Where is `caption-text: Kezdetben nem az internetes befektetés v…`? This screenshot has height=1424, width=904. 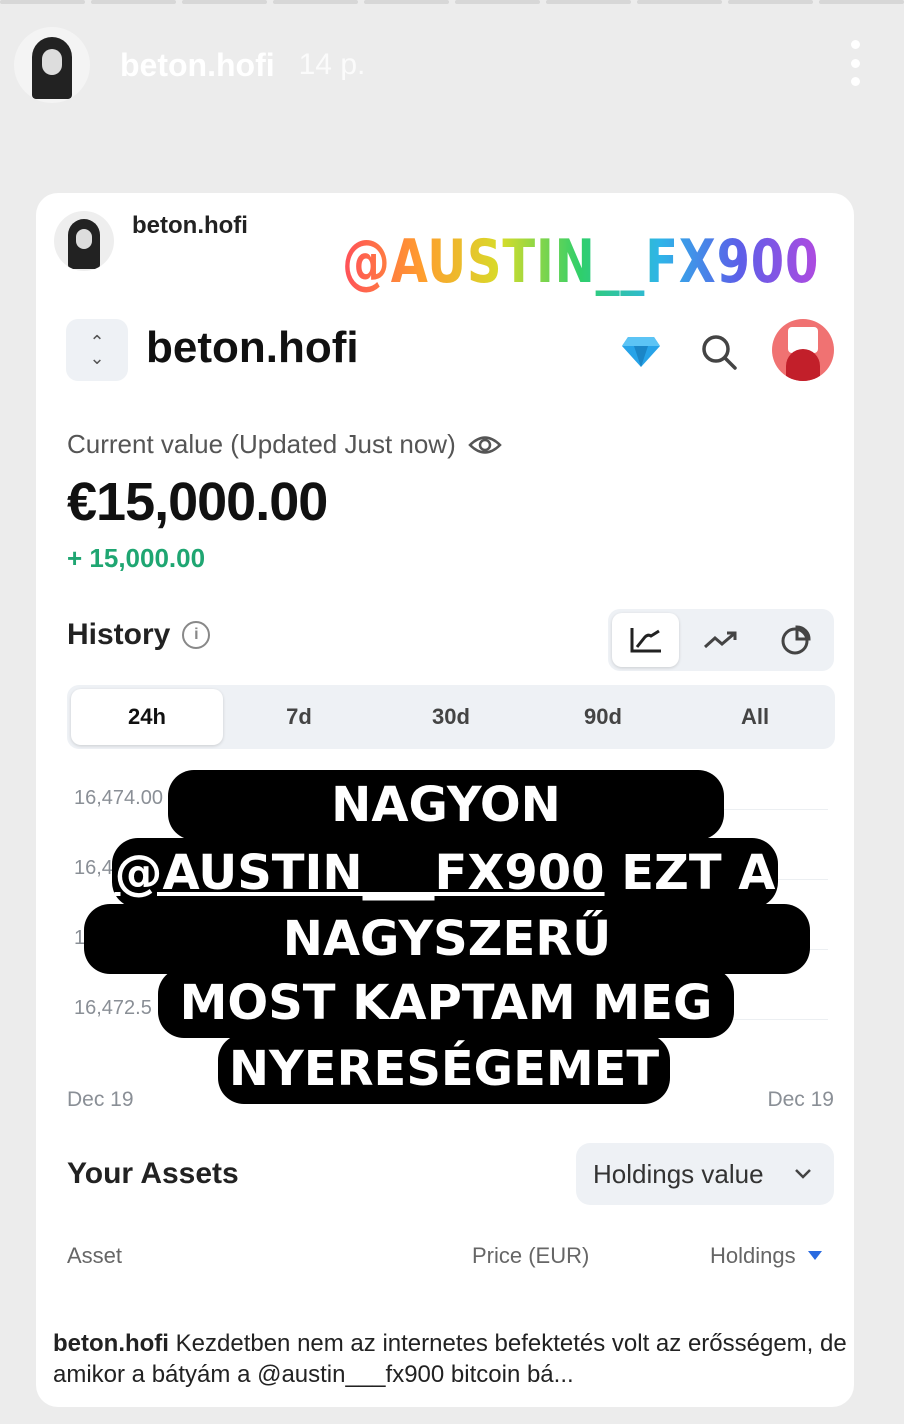 caption-text: Kezdetben nem az internetes befektetés v… is located at coordinates (450, 1359).